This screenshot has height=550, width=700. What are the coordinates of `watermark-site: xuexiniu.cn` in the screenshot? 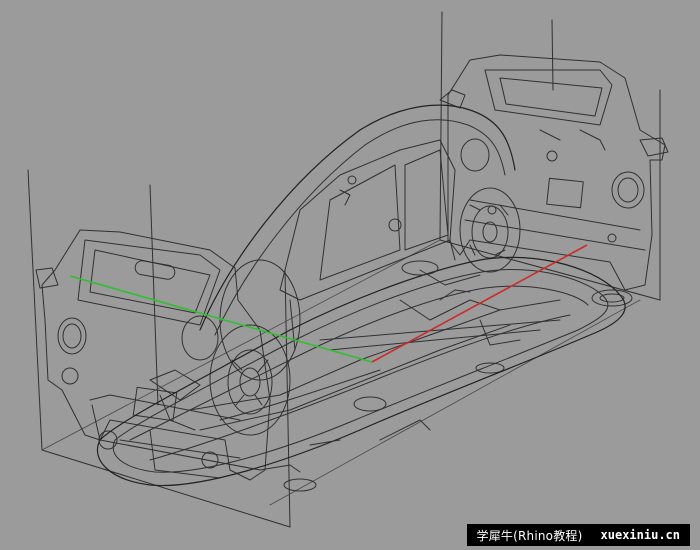 It's located at (640, 535).